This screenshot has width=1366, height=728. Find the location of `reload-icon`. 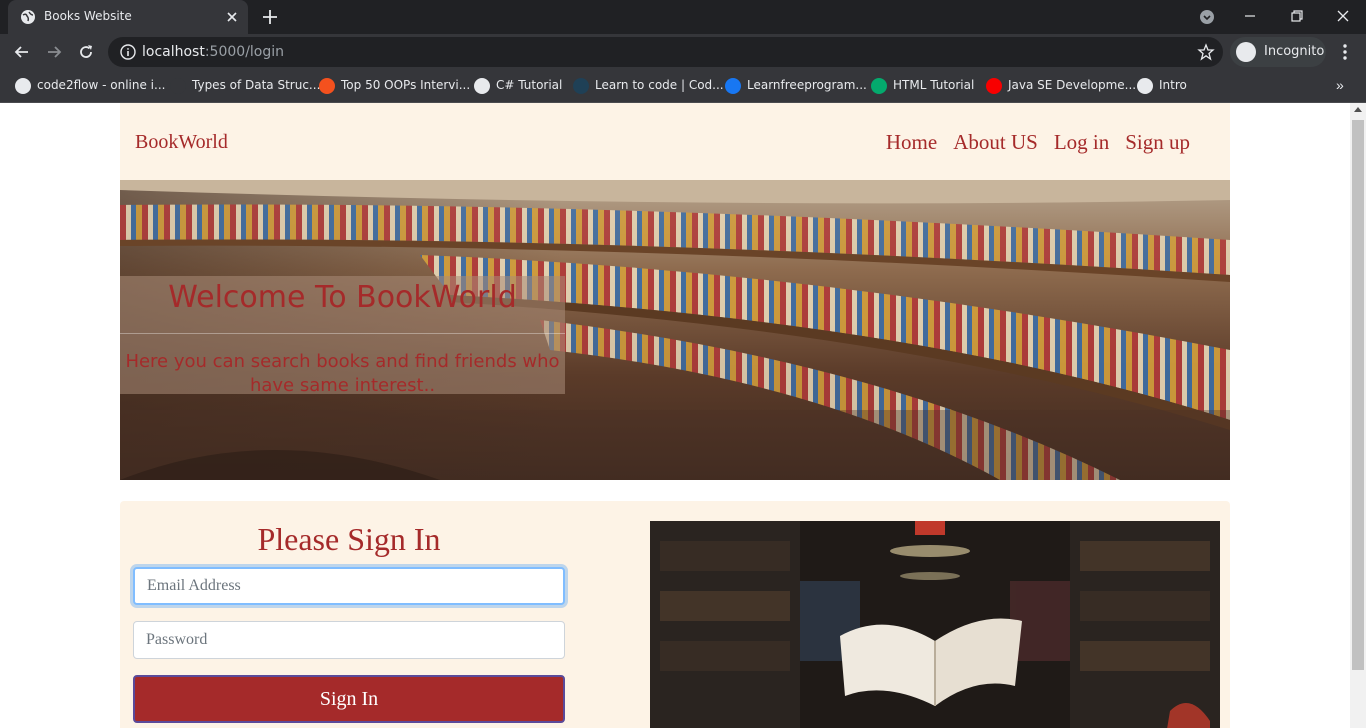

reload-icon is located at coordinates (86, 52).